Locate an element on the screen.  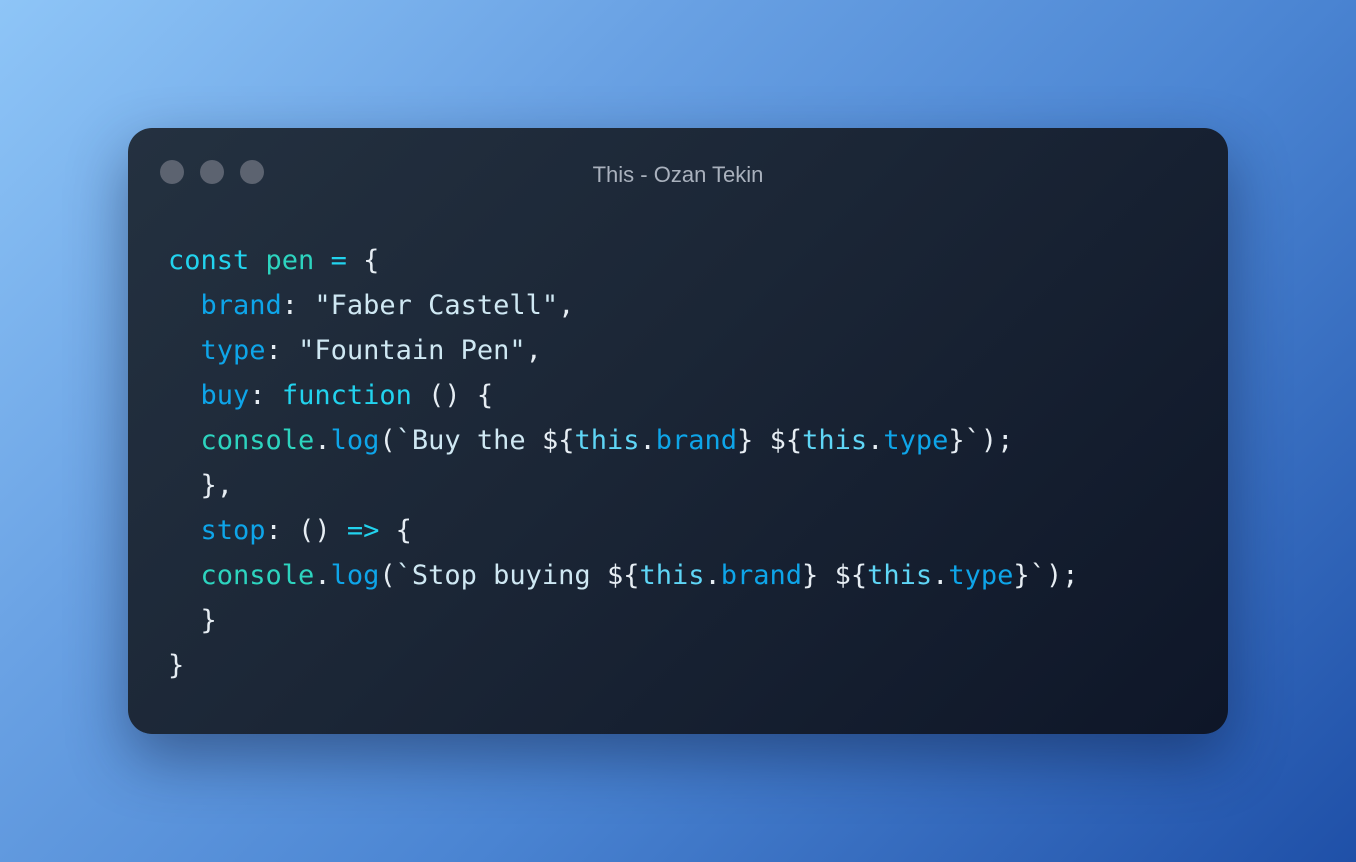
variable-pen: pen is located at coordinates (290, 260).